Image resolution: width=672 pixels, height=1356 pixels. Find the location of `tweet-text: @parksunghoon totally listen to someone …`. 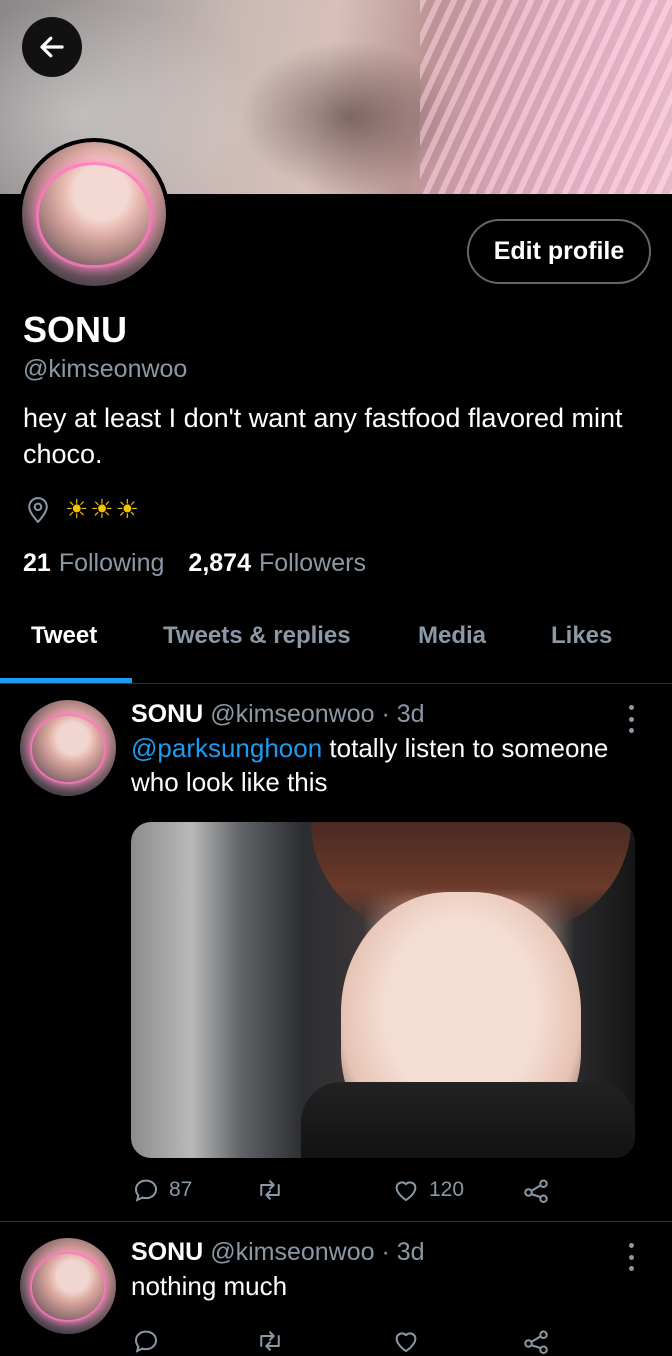

tweet-text: @parksunghoon totally listen to someone … is located at coordinates (386, 765).